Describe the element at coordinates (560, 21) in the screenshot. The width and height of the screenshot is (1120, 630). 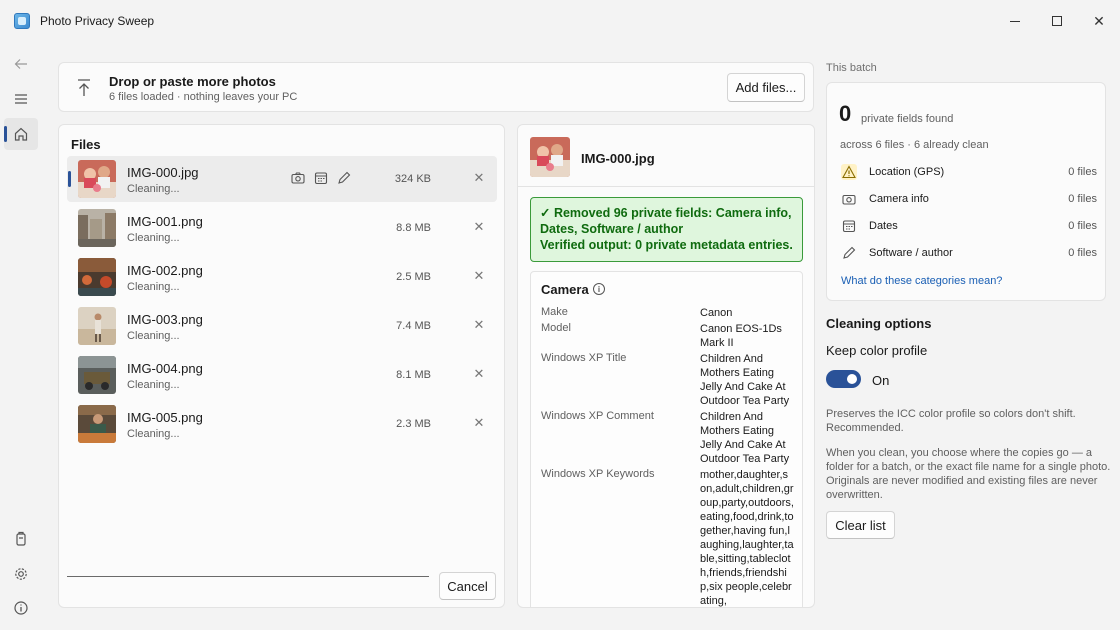
I see `title-bar: Photo Privacy Sweep ✕` at that location.